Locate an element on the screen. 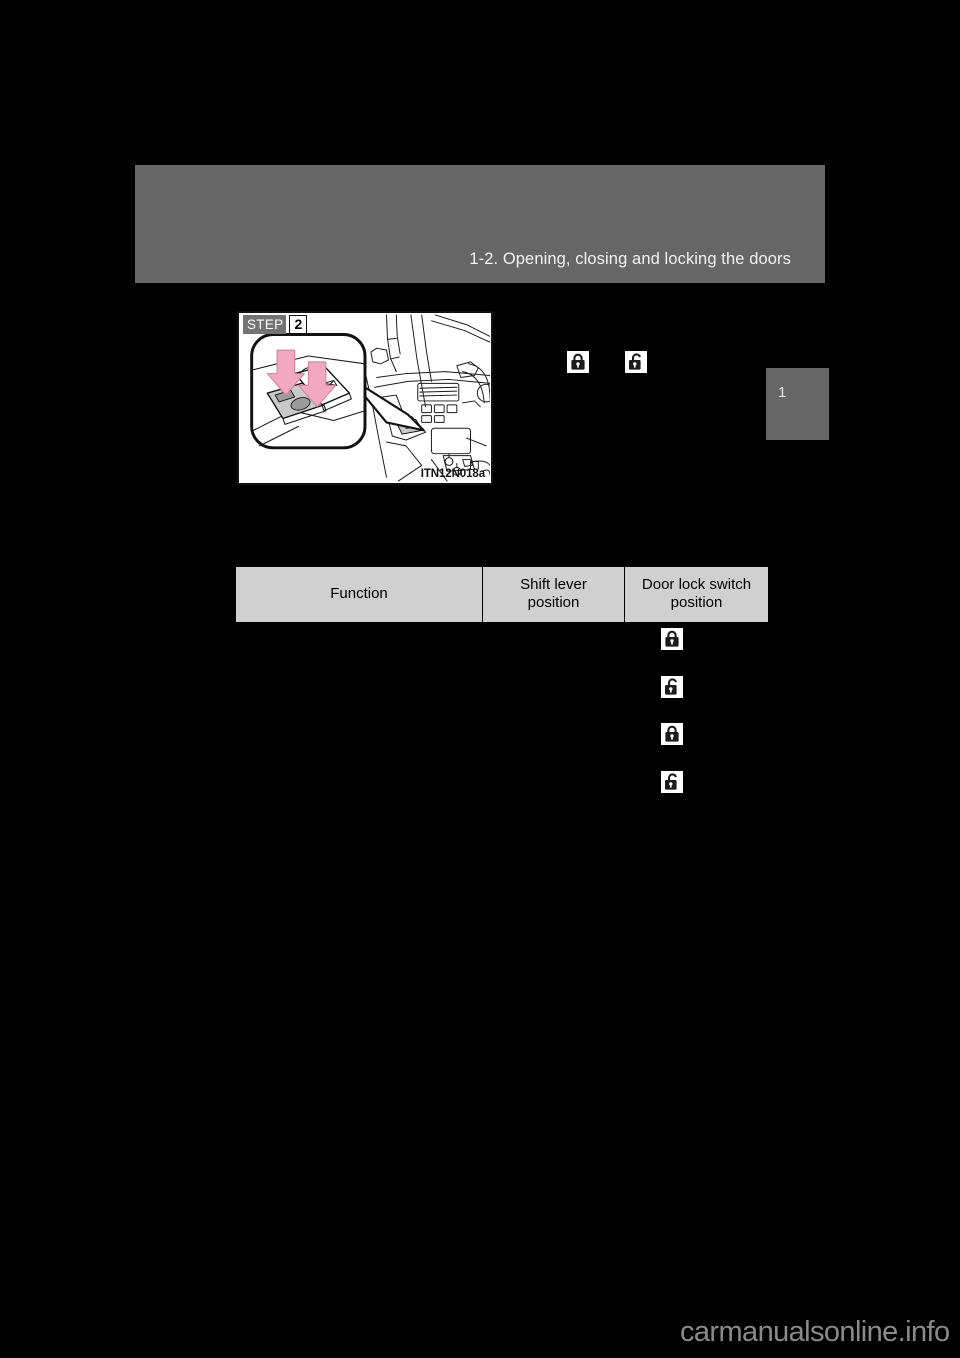  step-badge: STEP 2 is located at coordinates (275, 324).